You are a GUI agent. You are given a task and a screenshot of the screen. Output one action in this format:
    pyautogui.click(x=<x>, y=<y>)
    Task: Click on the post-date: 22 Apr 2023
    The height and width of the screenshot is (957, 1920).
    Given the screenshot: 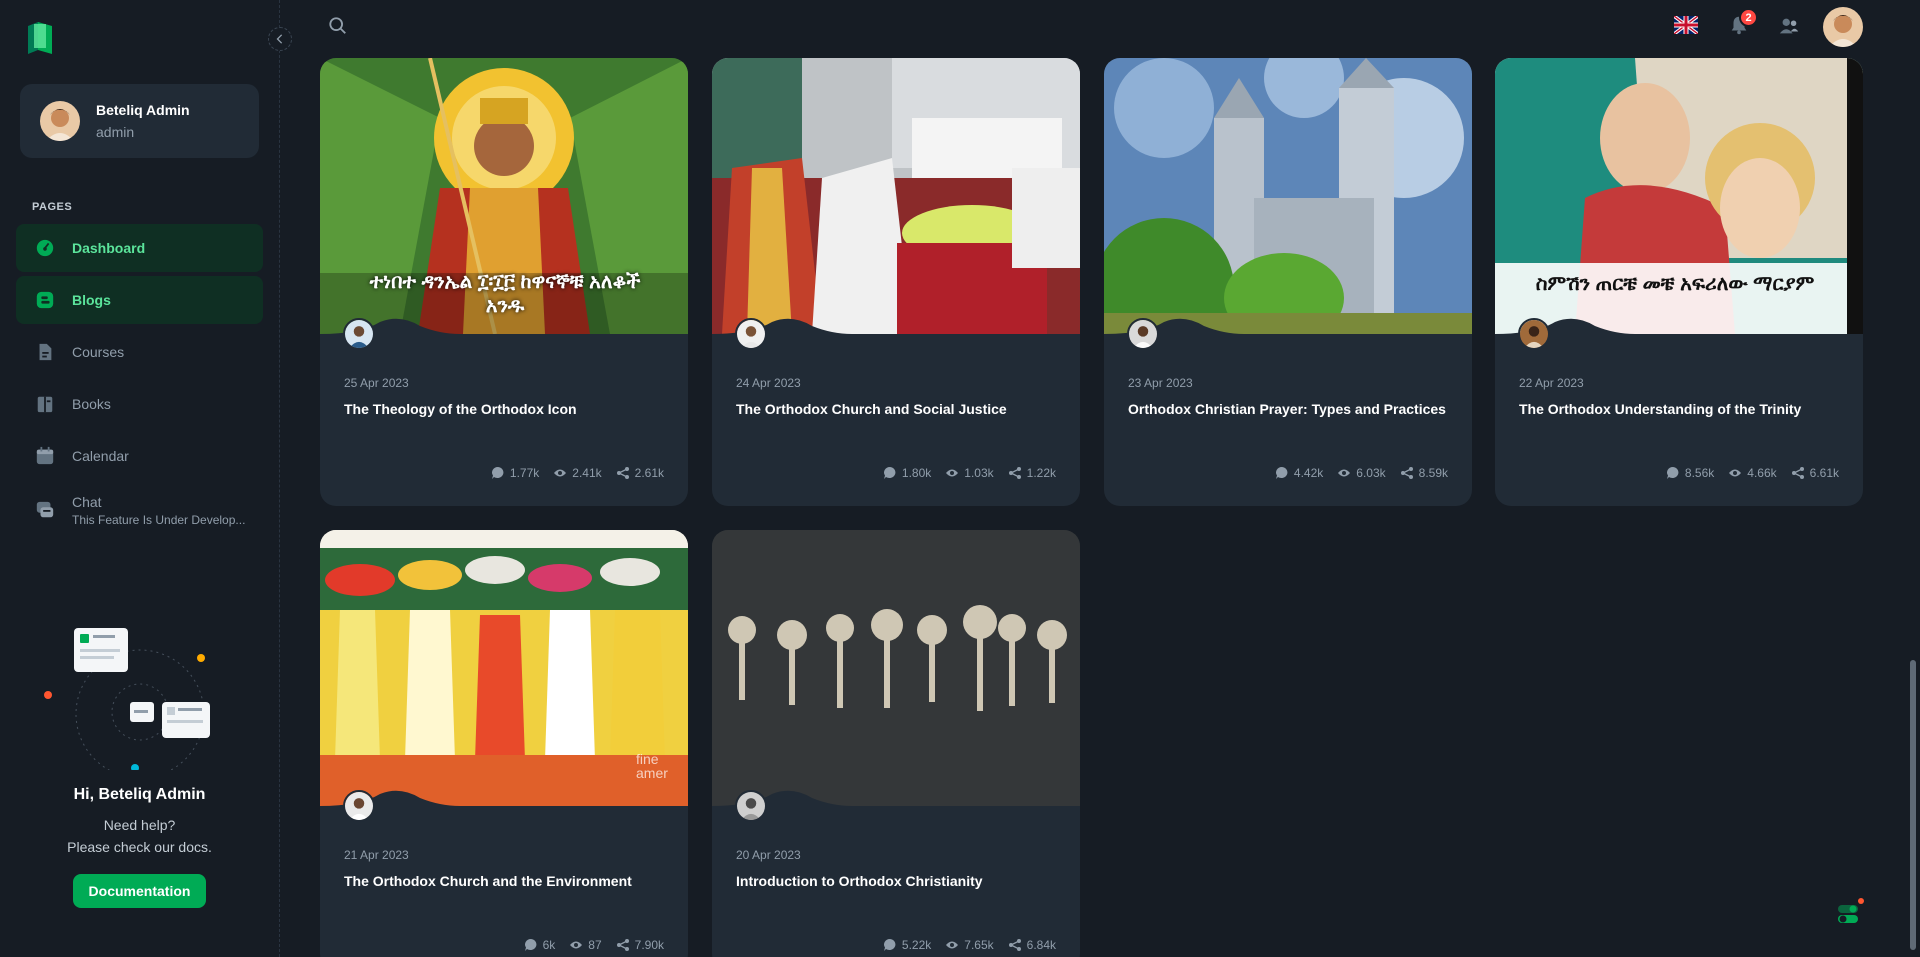 What is the action you would take?
    pyautogui.click(x=1551, y=383)
    